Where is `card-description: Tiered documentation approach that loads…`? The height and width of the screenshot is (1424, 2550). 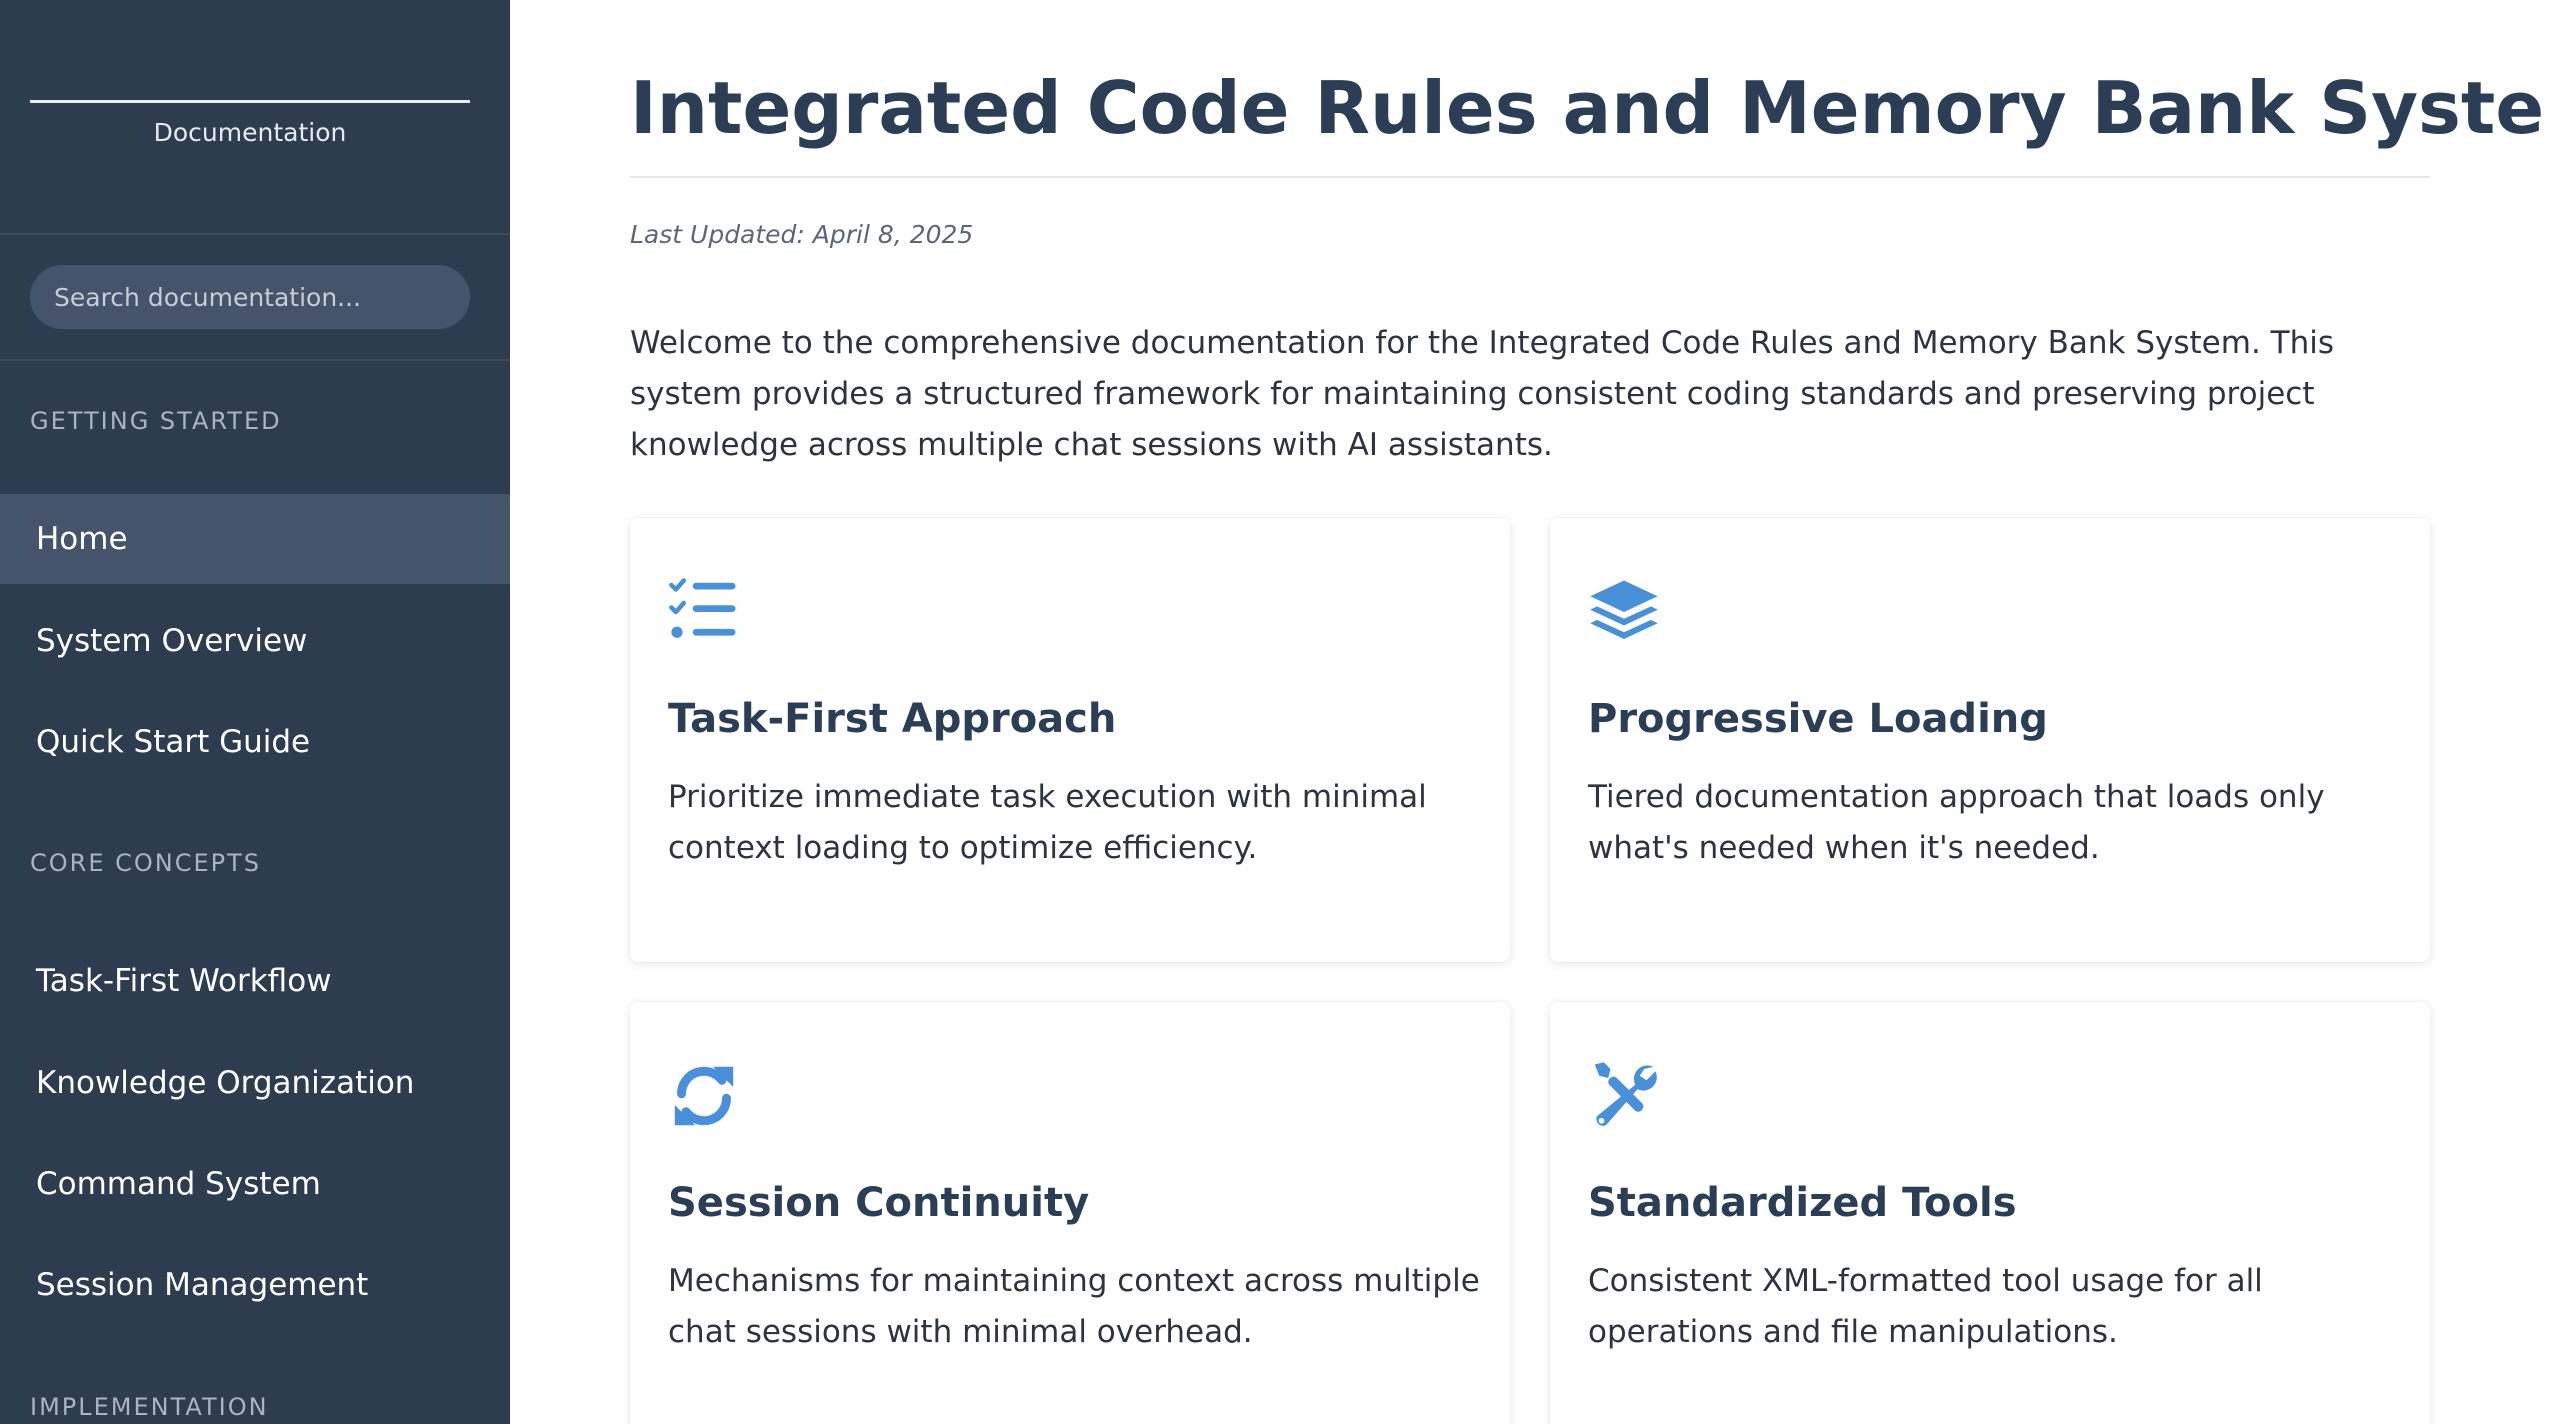
card-description: Tiered documentation approach that loads… is located at coordinates (1956, 822).